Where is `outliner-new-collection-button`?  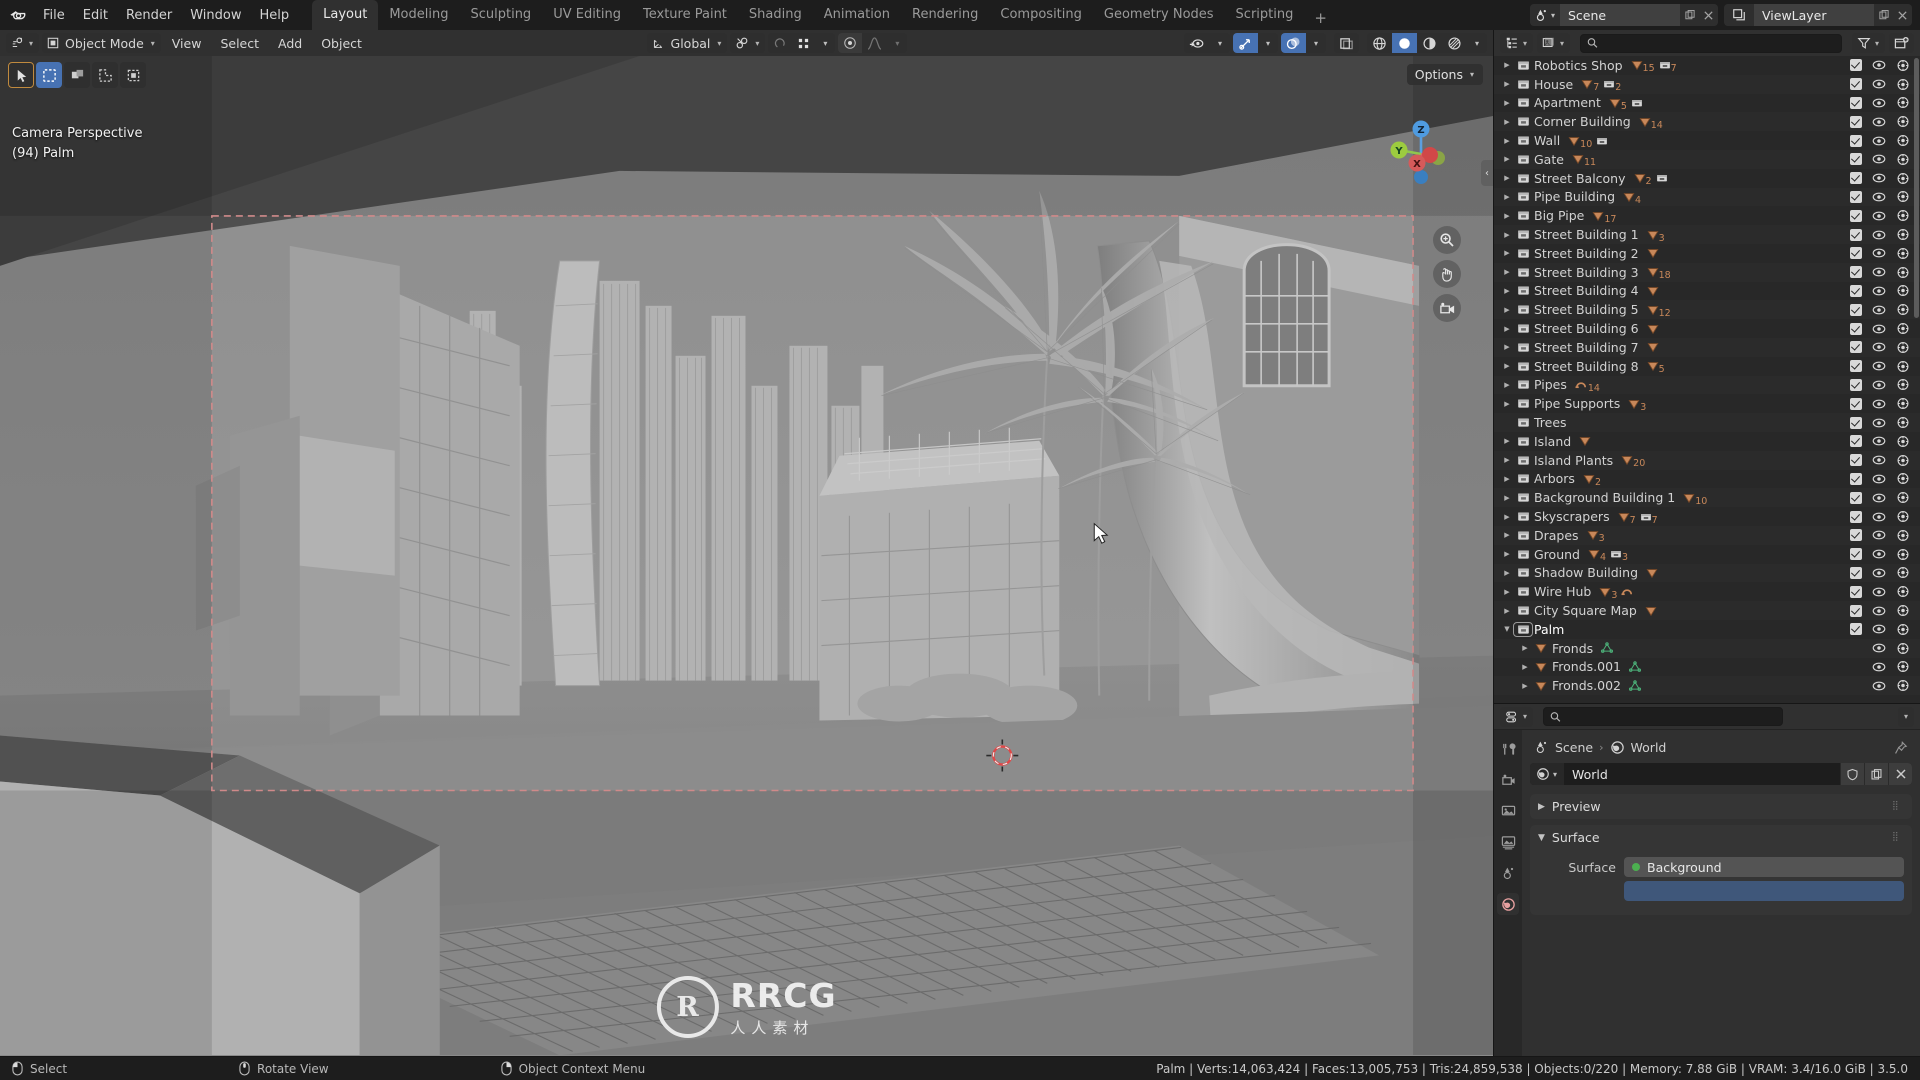 outliner-new-collection-button is located at coordinates (1901, 43).